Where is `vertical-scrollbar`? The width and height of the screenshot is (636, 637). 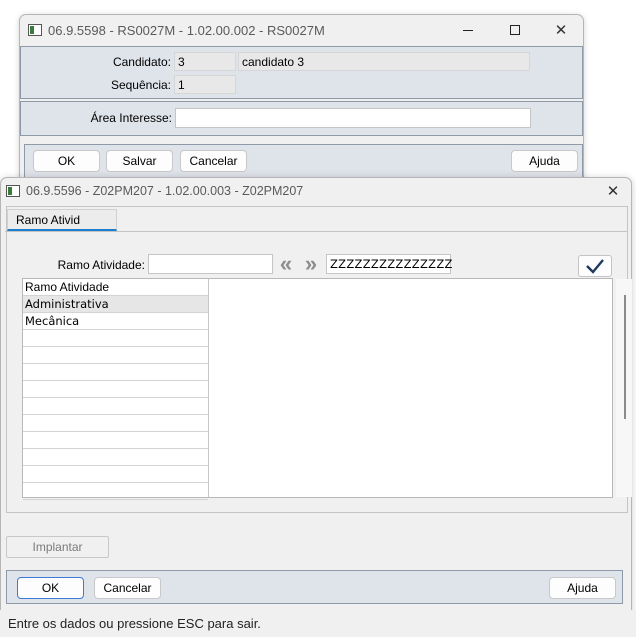
vertical-scrollbar is located at coordinates (624, 388).